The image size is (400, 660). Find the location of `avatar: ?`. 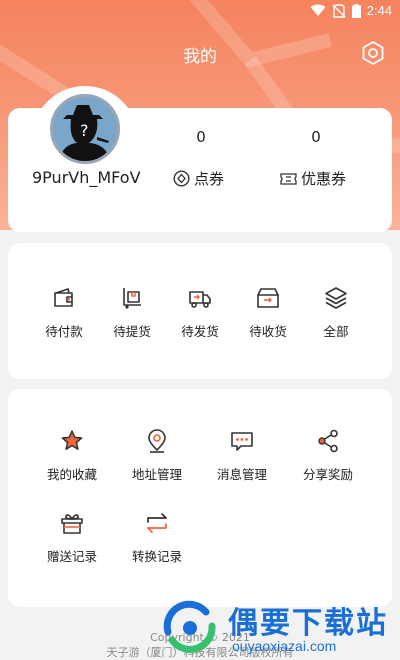

avatar: ? is located at coordinates (85, 129).